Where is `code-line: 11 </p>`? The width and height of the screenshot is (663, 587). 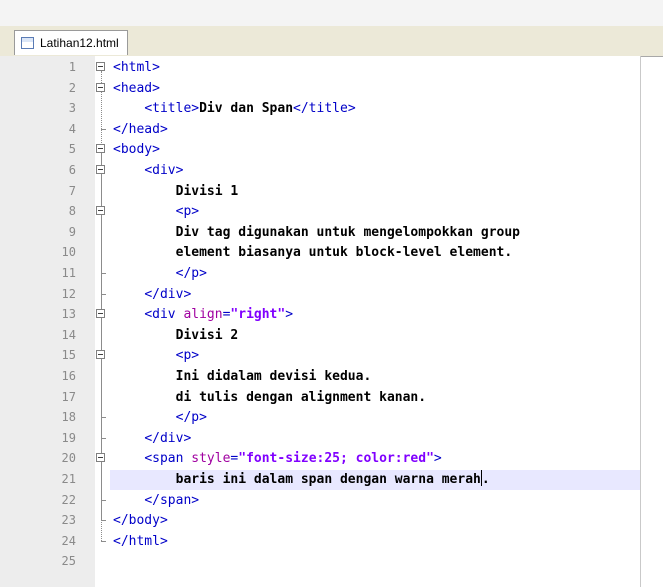 code-line: 11 </p> is located at coordinates (320, 273).